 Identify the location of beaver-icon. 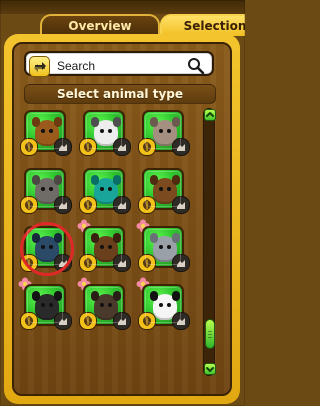
(165, 189).